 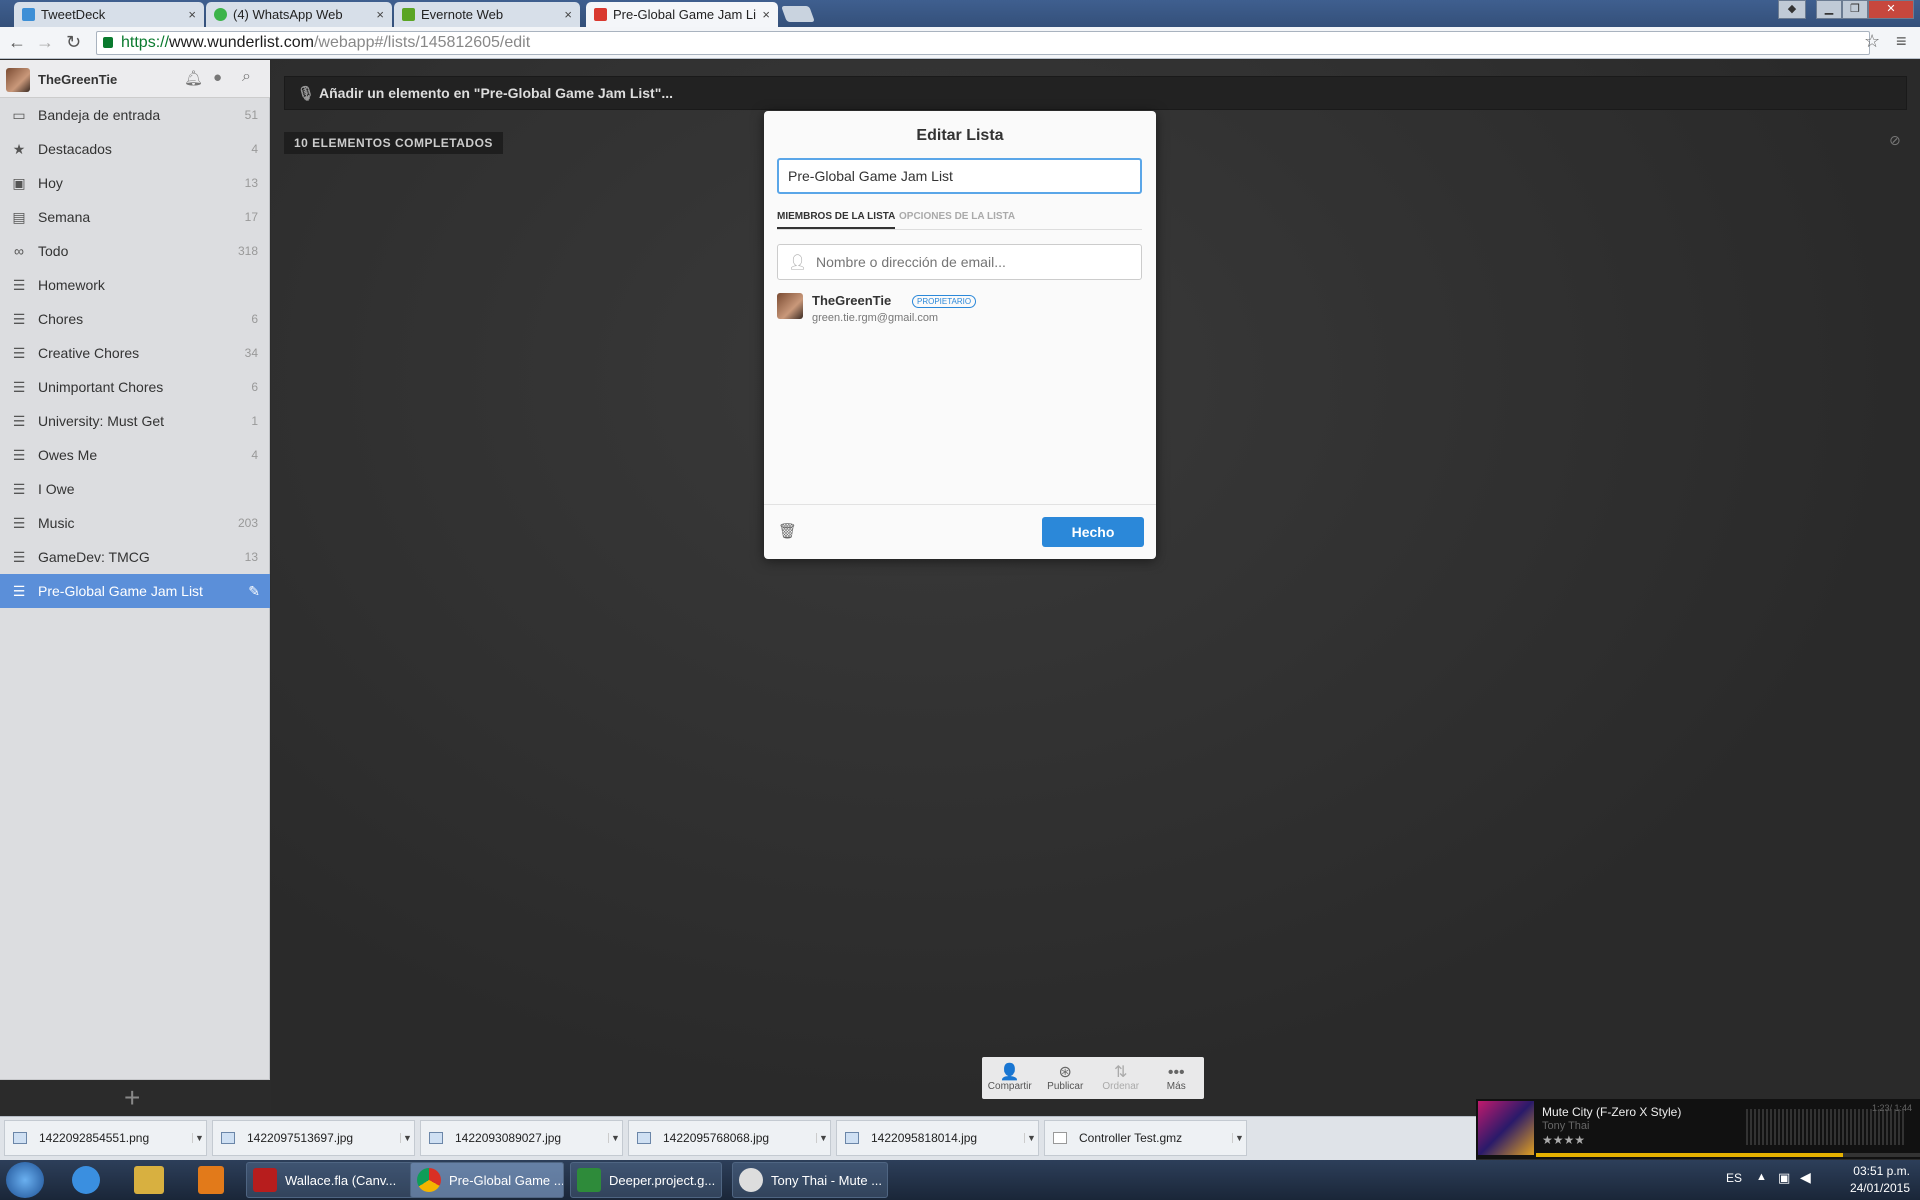 I want to click on sidebar-item-label: Chores, so click(x=61, y=319).